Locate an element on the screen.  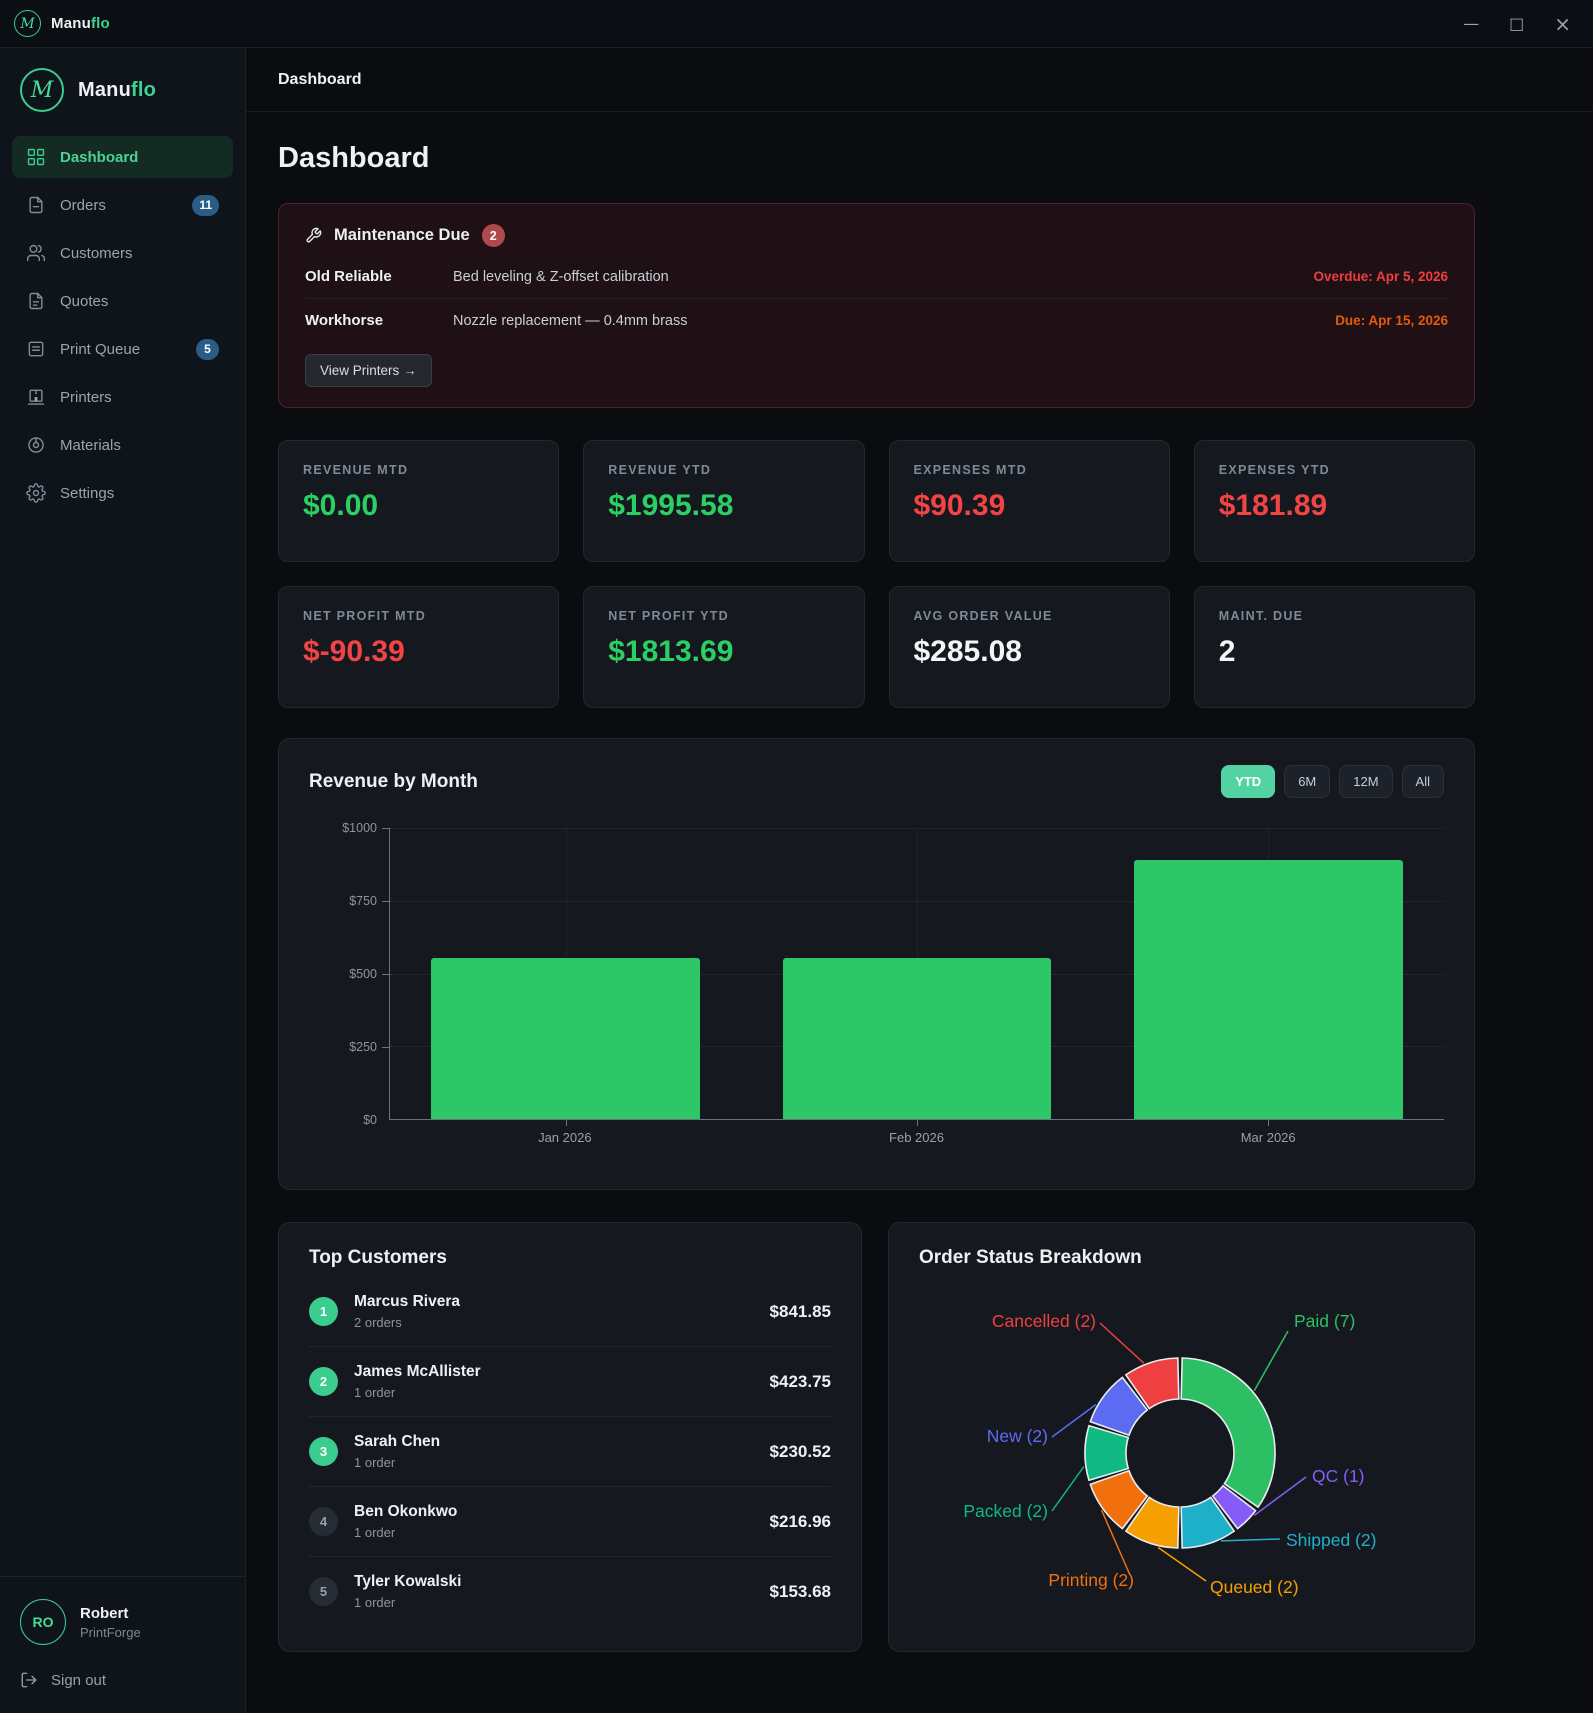
kpi-value: $285.08 is located at coordinates (967, 651).